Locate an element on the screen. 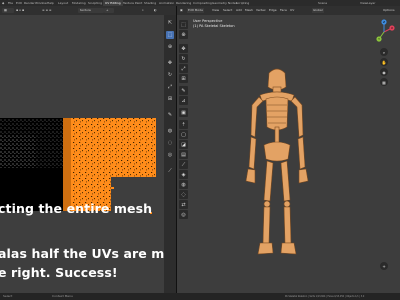 This screenshot has height=300, width=400. poly-build-icon: ◈ is located at coordinates (183, 174).